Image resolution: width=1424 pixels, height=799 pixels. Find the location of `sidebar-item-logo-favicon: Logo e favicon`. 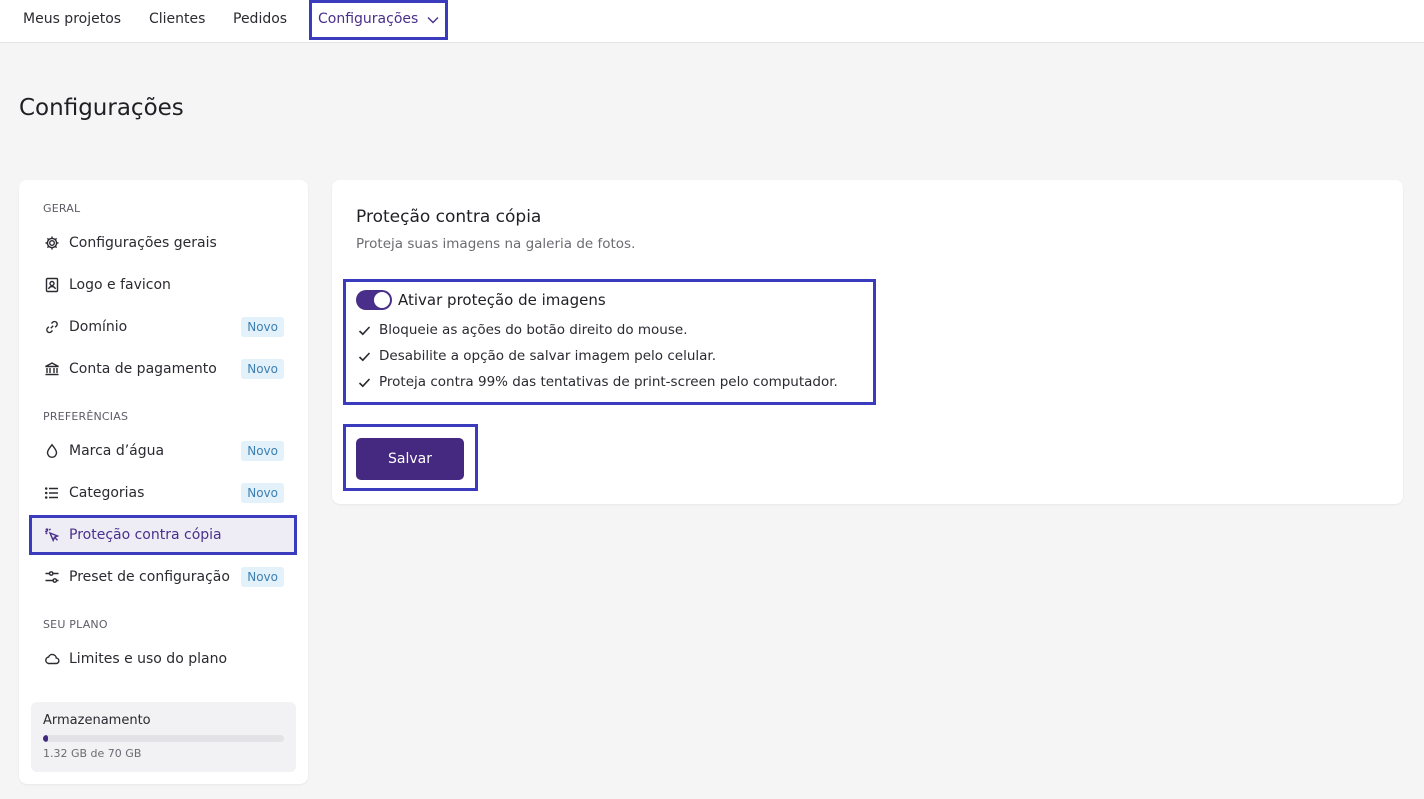

sidebar-item-logo-favicon: Logo e favicon is located at coordinates (163, 285).